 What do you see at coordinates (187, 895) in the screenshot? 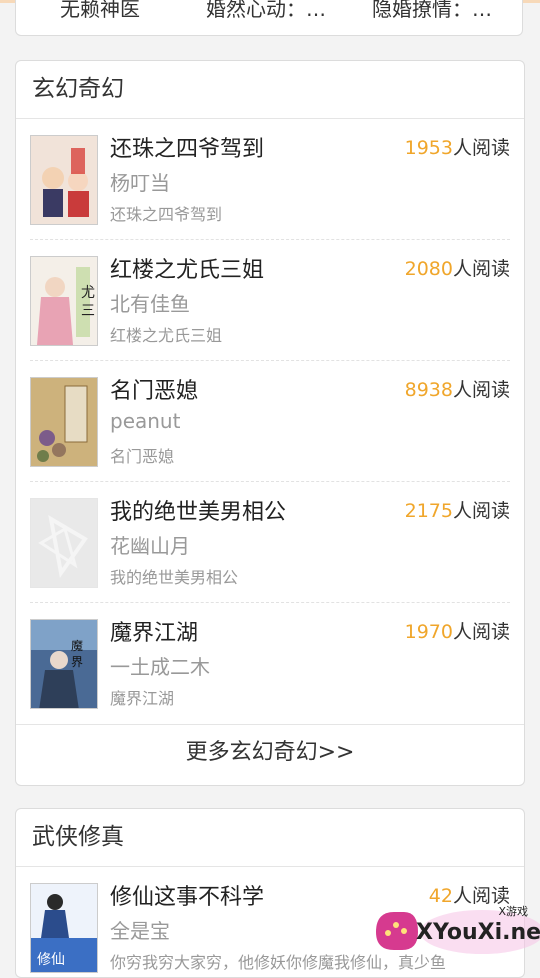
I see `book-title: 修仙这事不科学` at bounding box center [187, 895].